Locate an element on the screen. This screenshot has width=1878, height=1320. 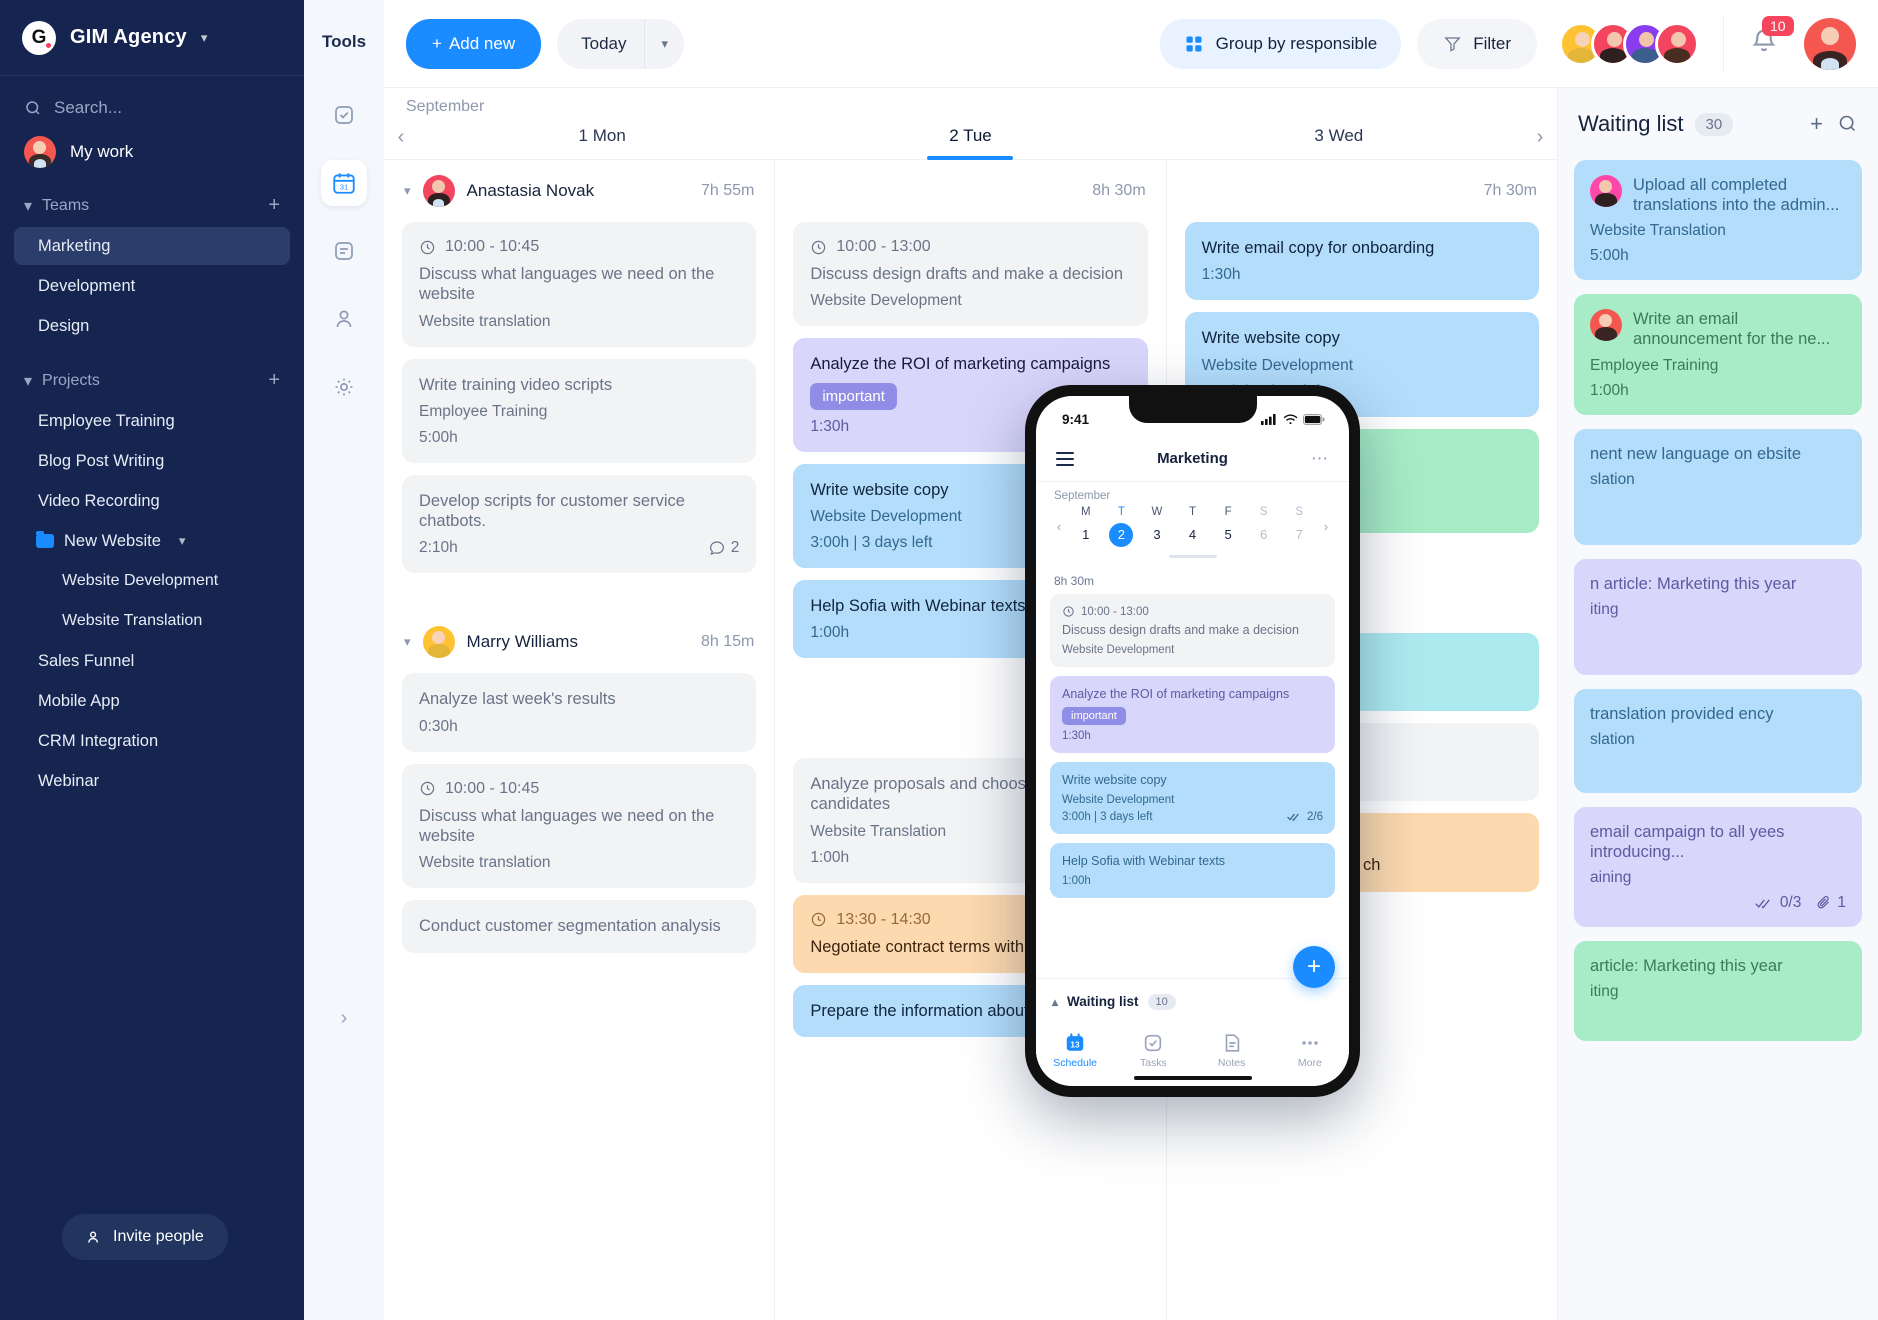
phone-day-wed: W3 is located at coordinates (1157, 526).